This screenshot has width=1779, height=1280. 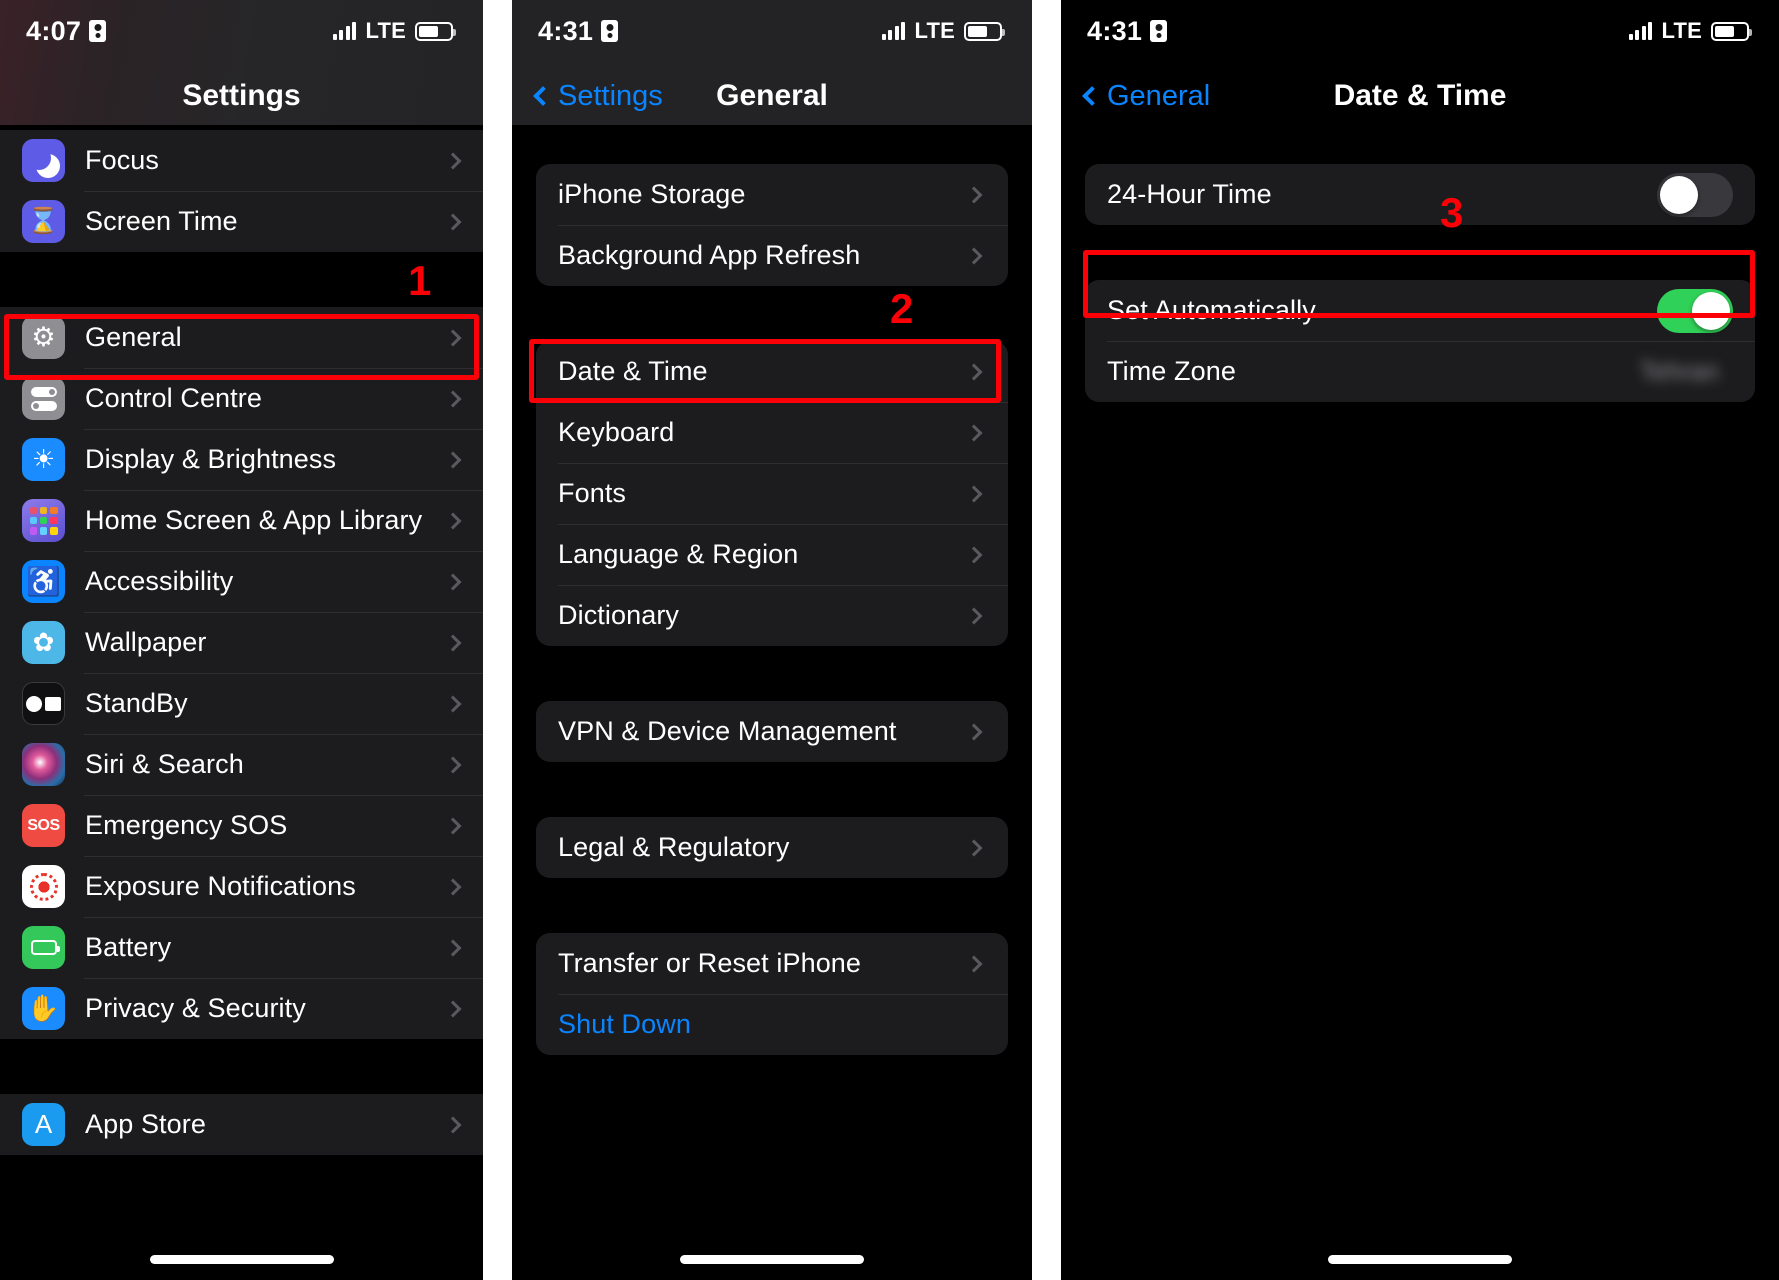 What do you see at coordinates (1420, 371) in the screenshot?
I see `list-item-time-zone: Time Zone Tehran` at bounding box center [1420, 371].